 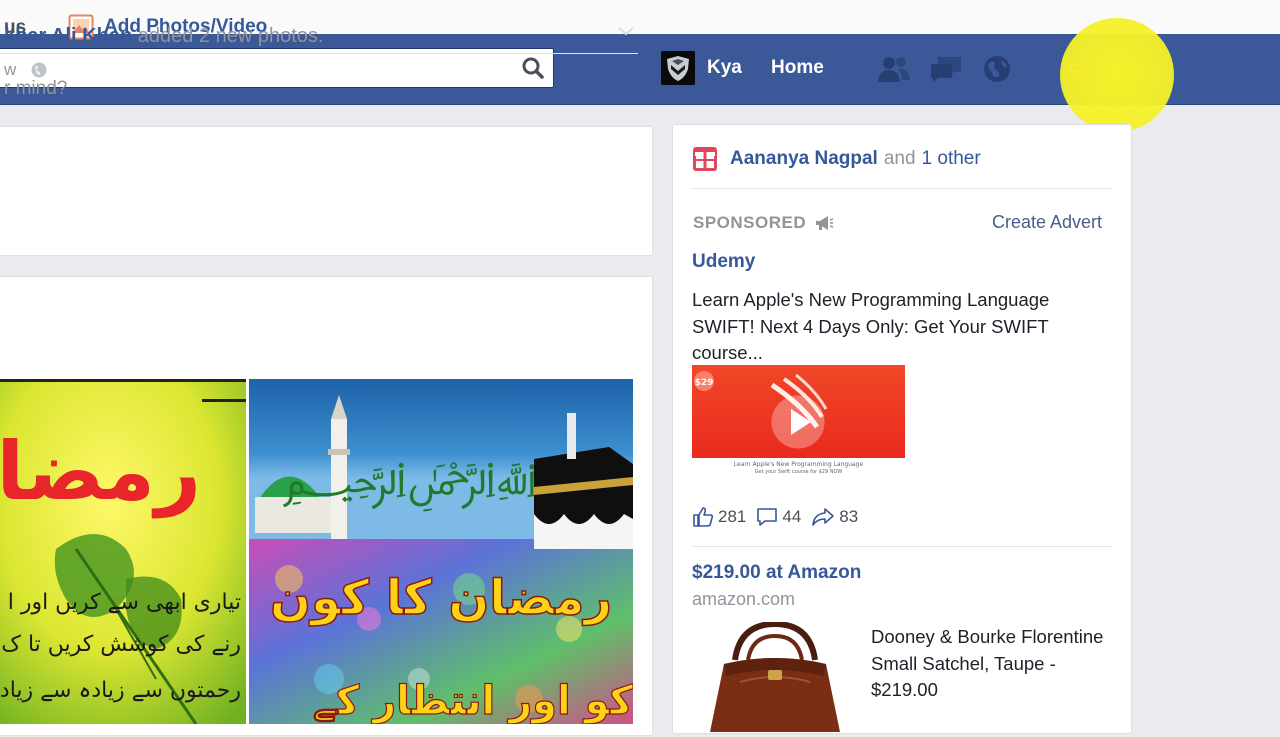 I want to click on sponsored-header: SPONSORED, so click(x=763, y=223).